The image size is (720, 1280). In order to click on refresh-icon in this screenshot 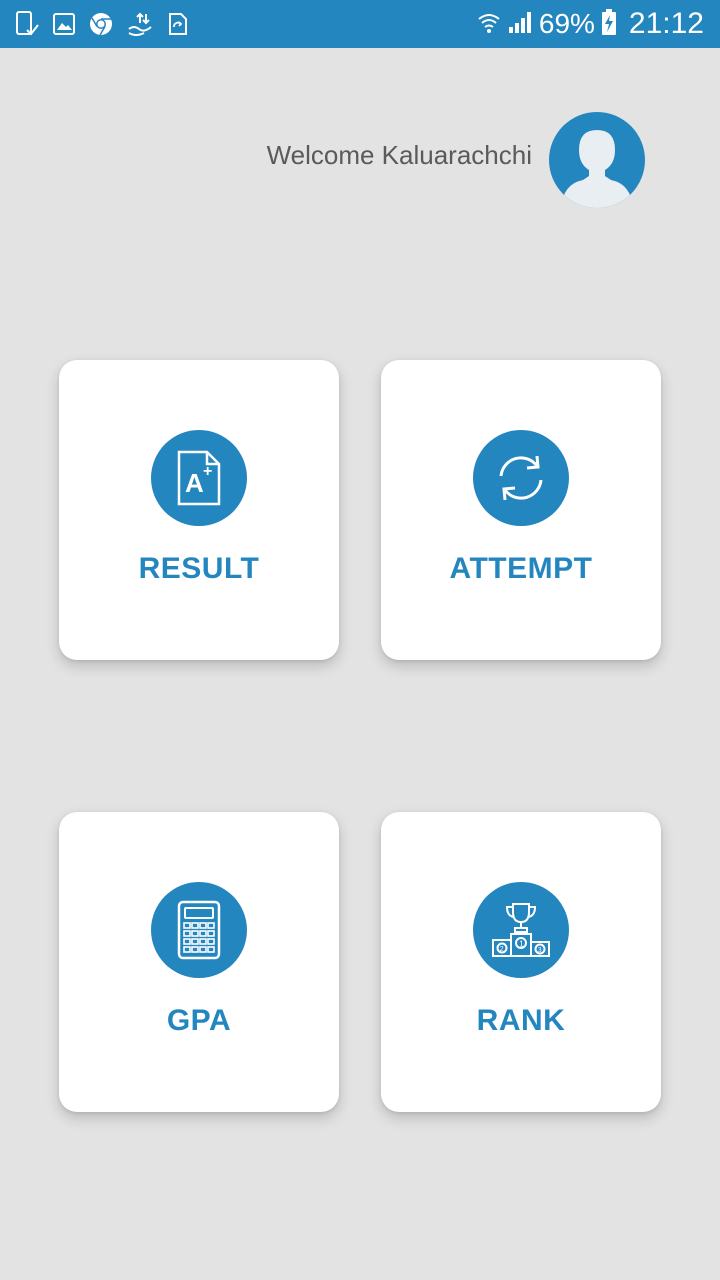, I will do `click(521, 478)`.